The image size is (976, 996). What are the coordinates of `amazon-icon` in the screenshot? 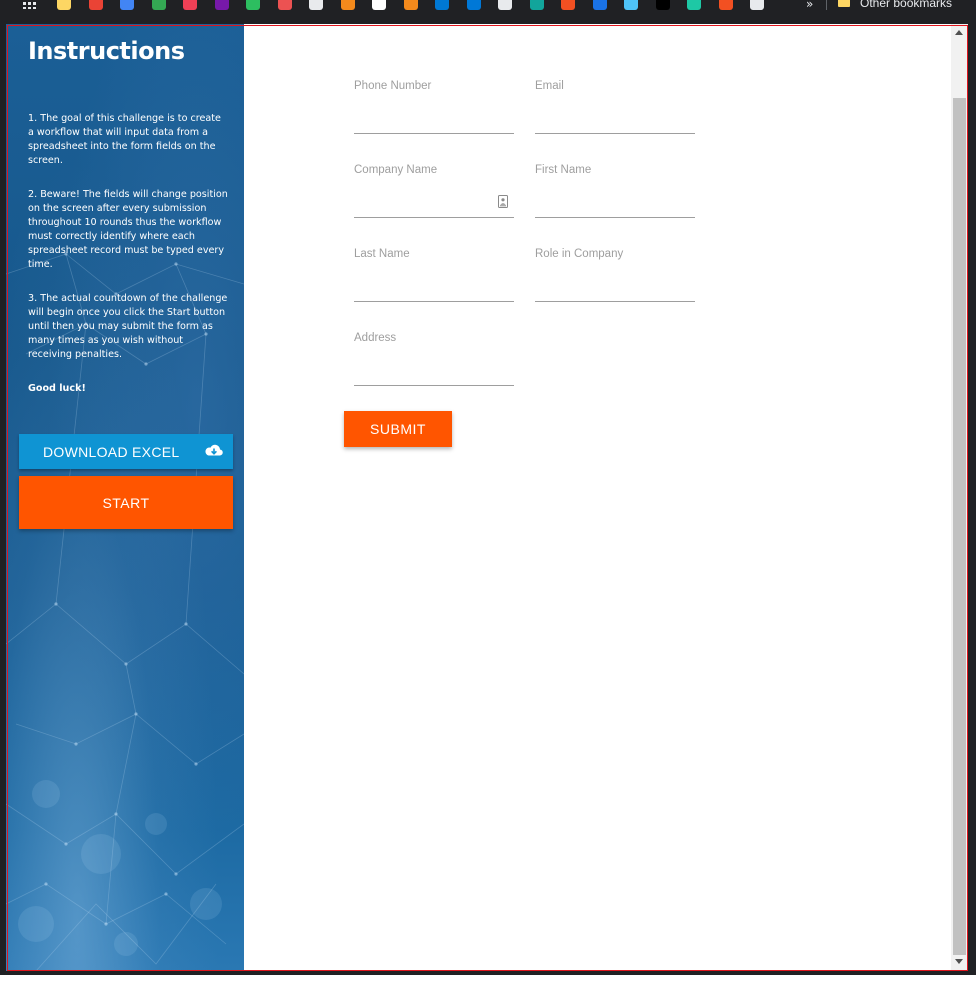 It's located at (379, 5).